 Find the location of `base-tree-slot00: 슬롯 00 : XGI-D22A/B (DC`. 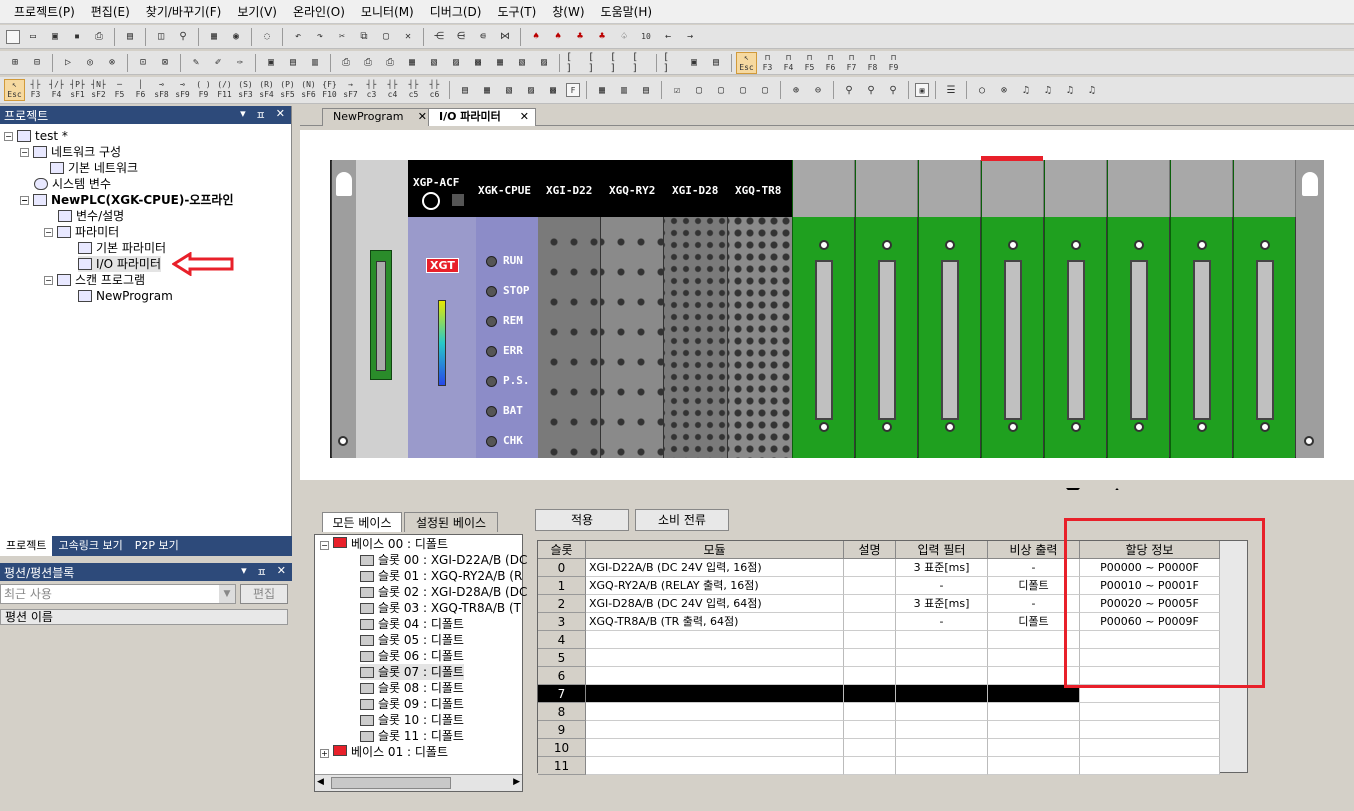

base-tree-slot00: 슬롯 00 : XGI-D22A/B (DC is located at coordinates (443, 560).